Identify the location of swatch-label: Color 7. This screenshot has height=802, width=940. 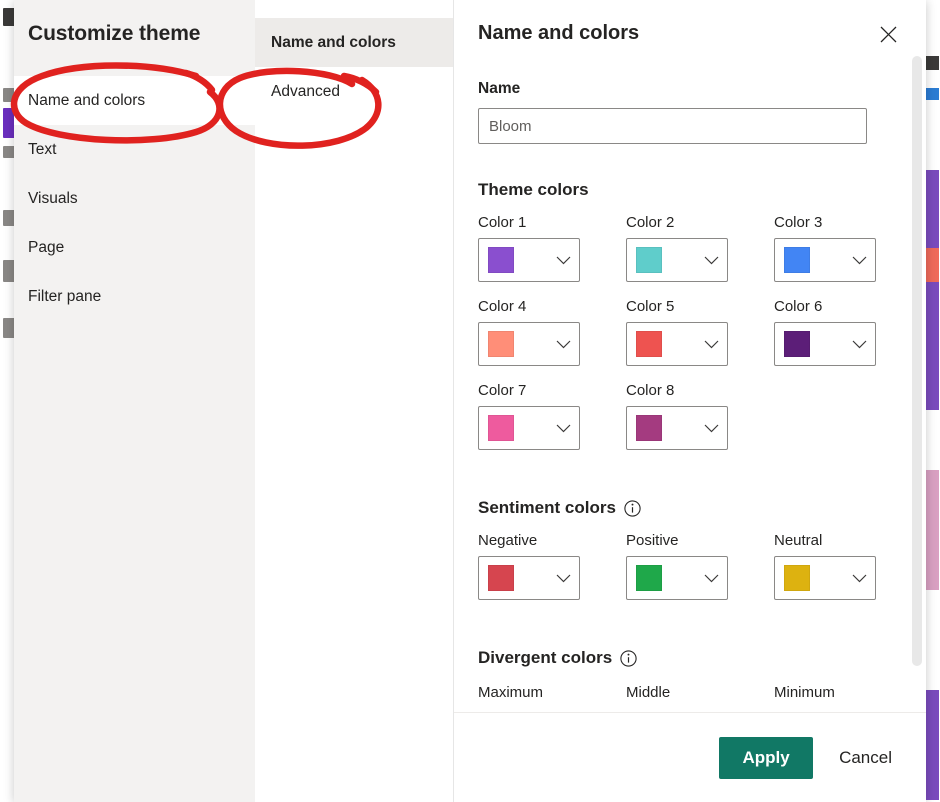
(502, 390).